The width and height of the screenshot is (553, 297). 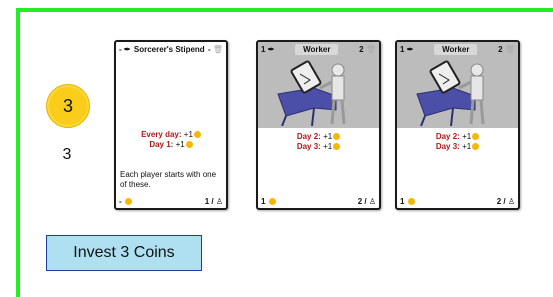 I want to click on frame-top-border, so click(x=284, y=10).